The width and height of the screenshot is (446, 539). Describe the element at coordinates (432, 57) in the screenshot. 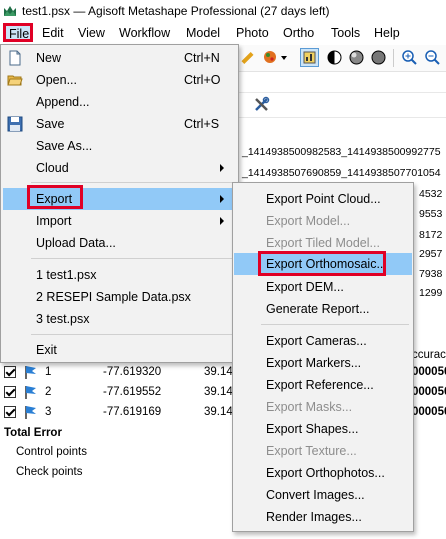

I see `zoom-out-icon` at that location.